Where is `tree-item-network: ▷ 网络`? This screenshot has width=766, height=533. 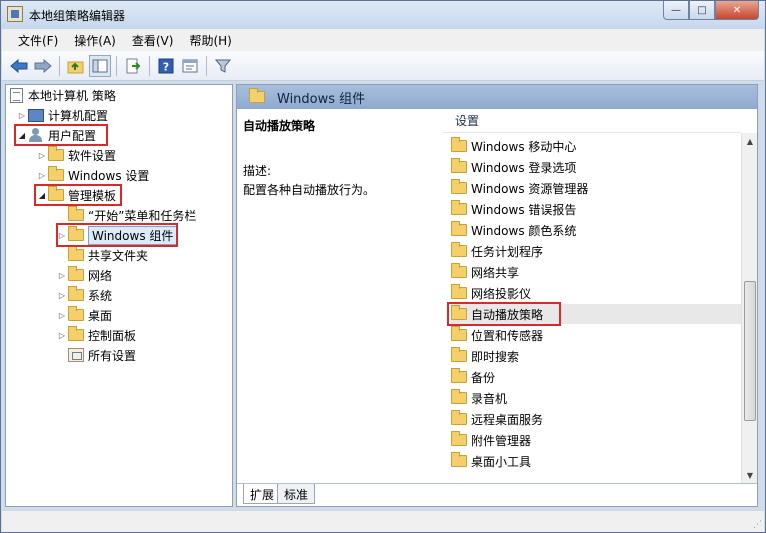 tree-item-network: ▷ 网络 is located at coordinates (84, 275).